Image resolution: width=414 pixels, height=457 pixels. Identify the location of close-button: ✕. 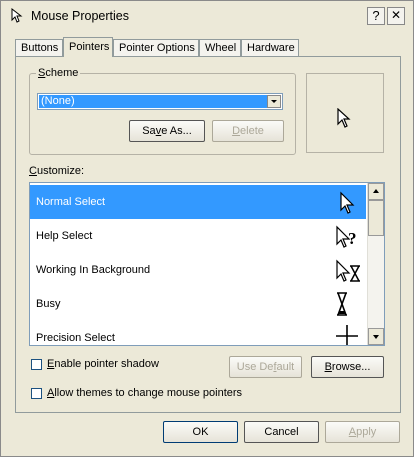
(396, 16).